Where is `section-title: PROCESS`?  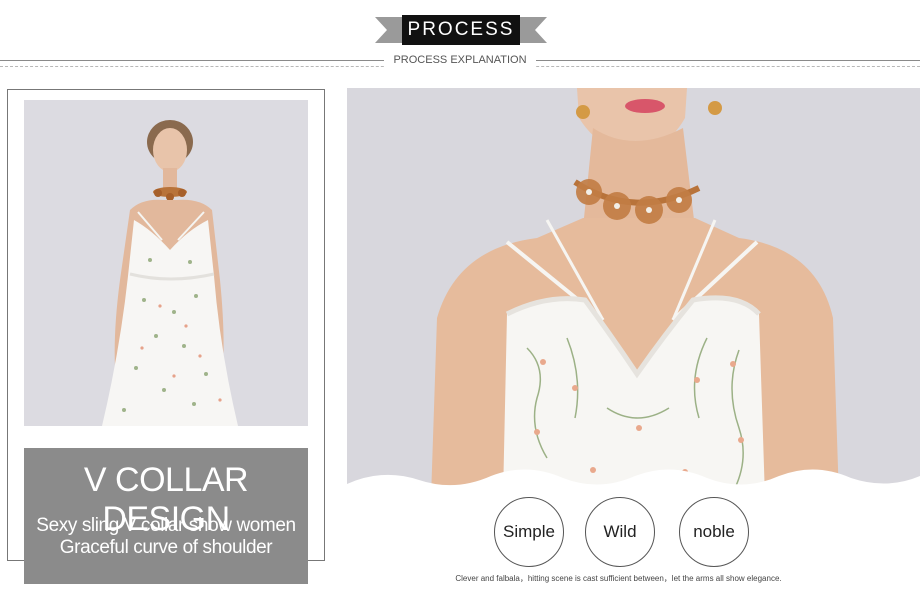 section-title: PROCESS is located at coordinates (461, 30).